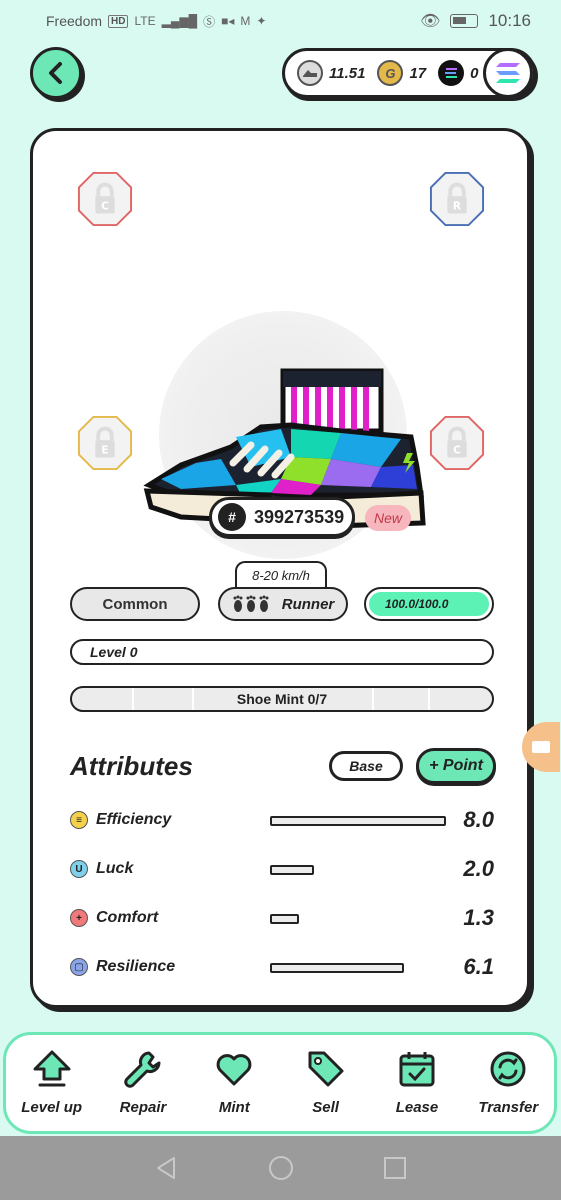 Image resolution: width=561 pixels, height=1200 pixels. Describe the element at coordinates (52, 1107) in the screenshot. I see `action-label: Level up` at that location.